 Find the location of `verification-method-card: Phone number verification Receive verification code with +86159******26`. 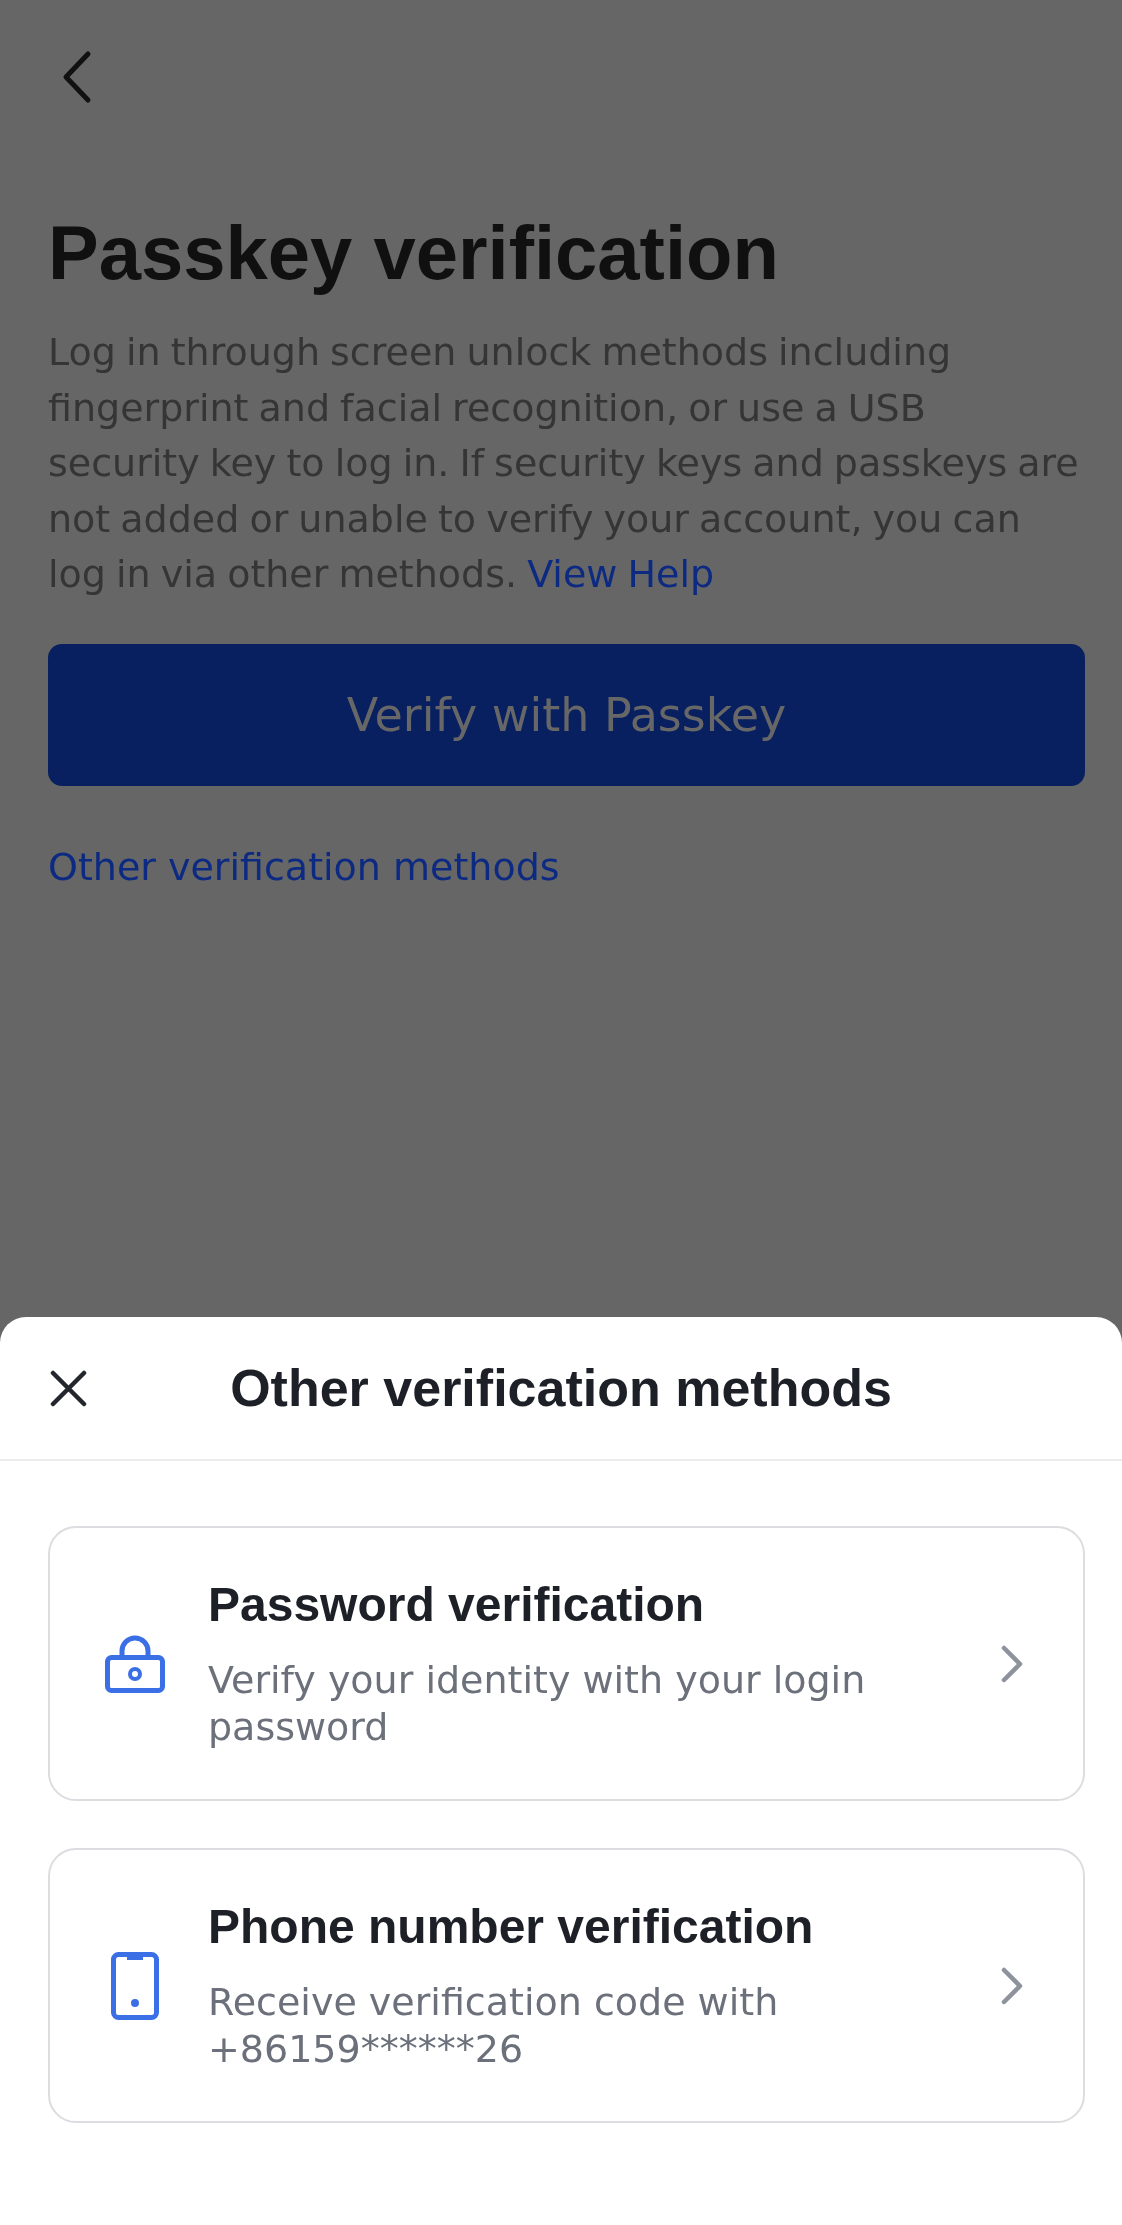

verification-method-card: Phone number verification Receive verification code with +86159******26 is located at coordinates (566, 1985).